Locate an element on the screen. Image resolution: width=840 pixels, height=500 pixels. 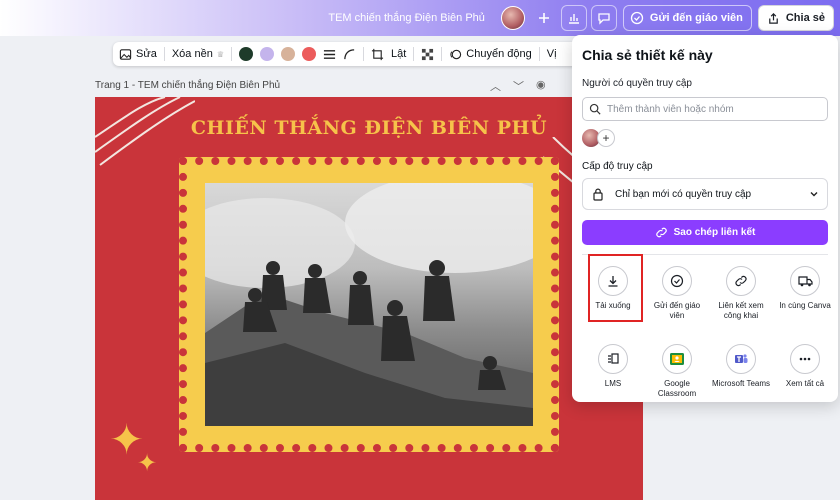
send-to-teacher-label: Gửi đến giáo viên is located at coordinates (696, 18).